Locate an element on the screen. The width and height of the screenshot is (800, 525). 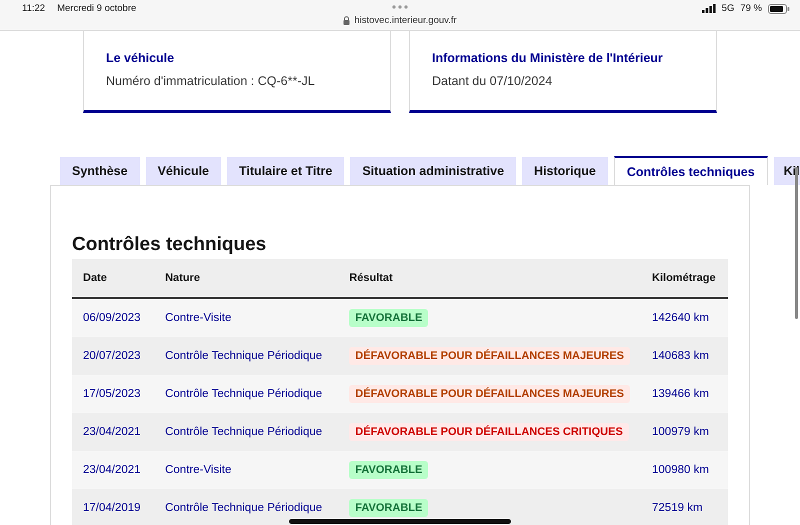
mileage-cell: 72519 km is located at coordinates (677, 508).